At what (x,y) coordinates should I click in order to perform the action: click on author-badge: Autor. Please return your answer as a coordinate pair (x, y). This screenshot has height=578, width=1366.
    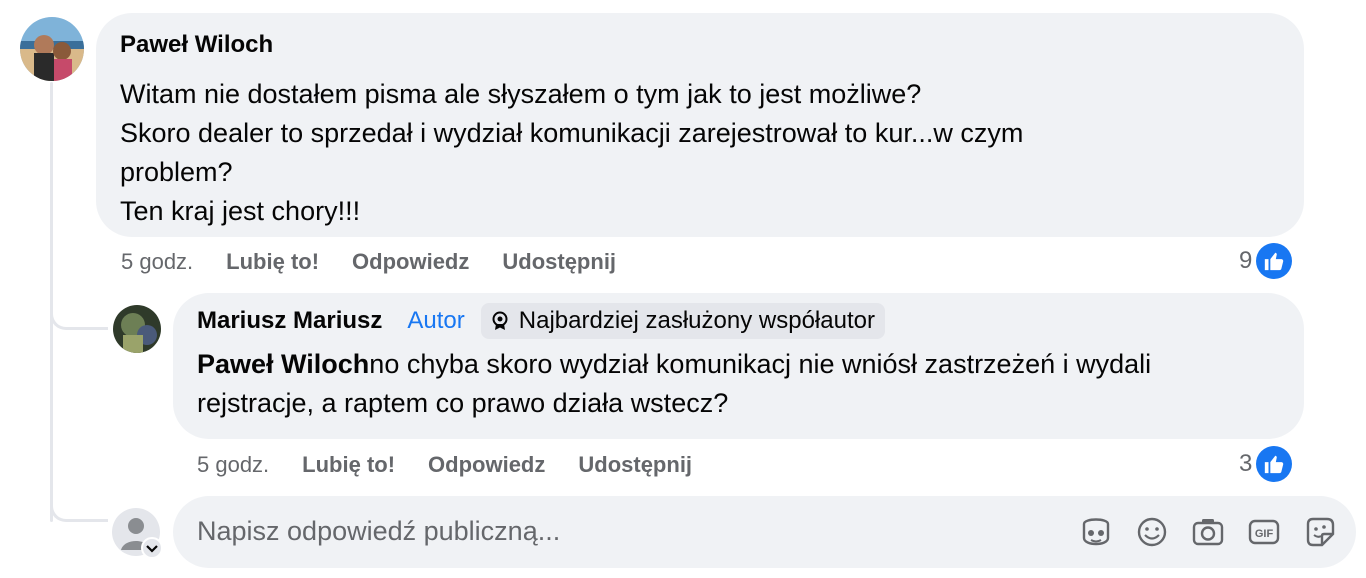
    Looking at the image, I should click on (436, 320).